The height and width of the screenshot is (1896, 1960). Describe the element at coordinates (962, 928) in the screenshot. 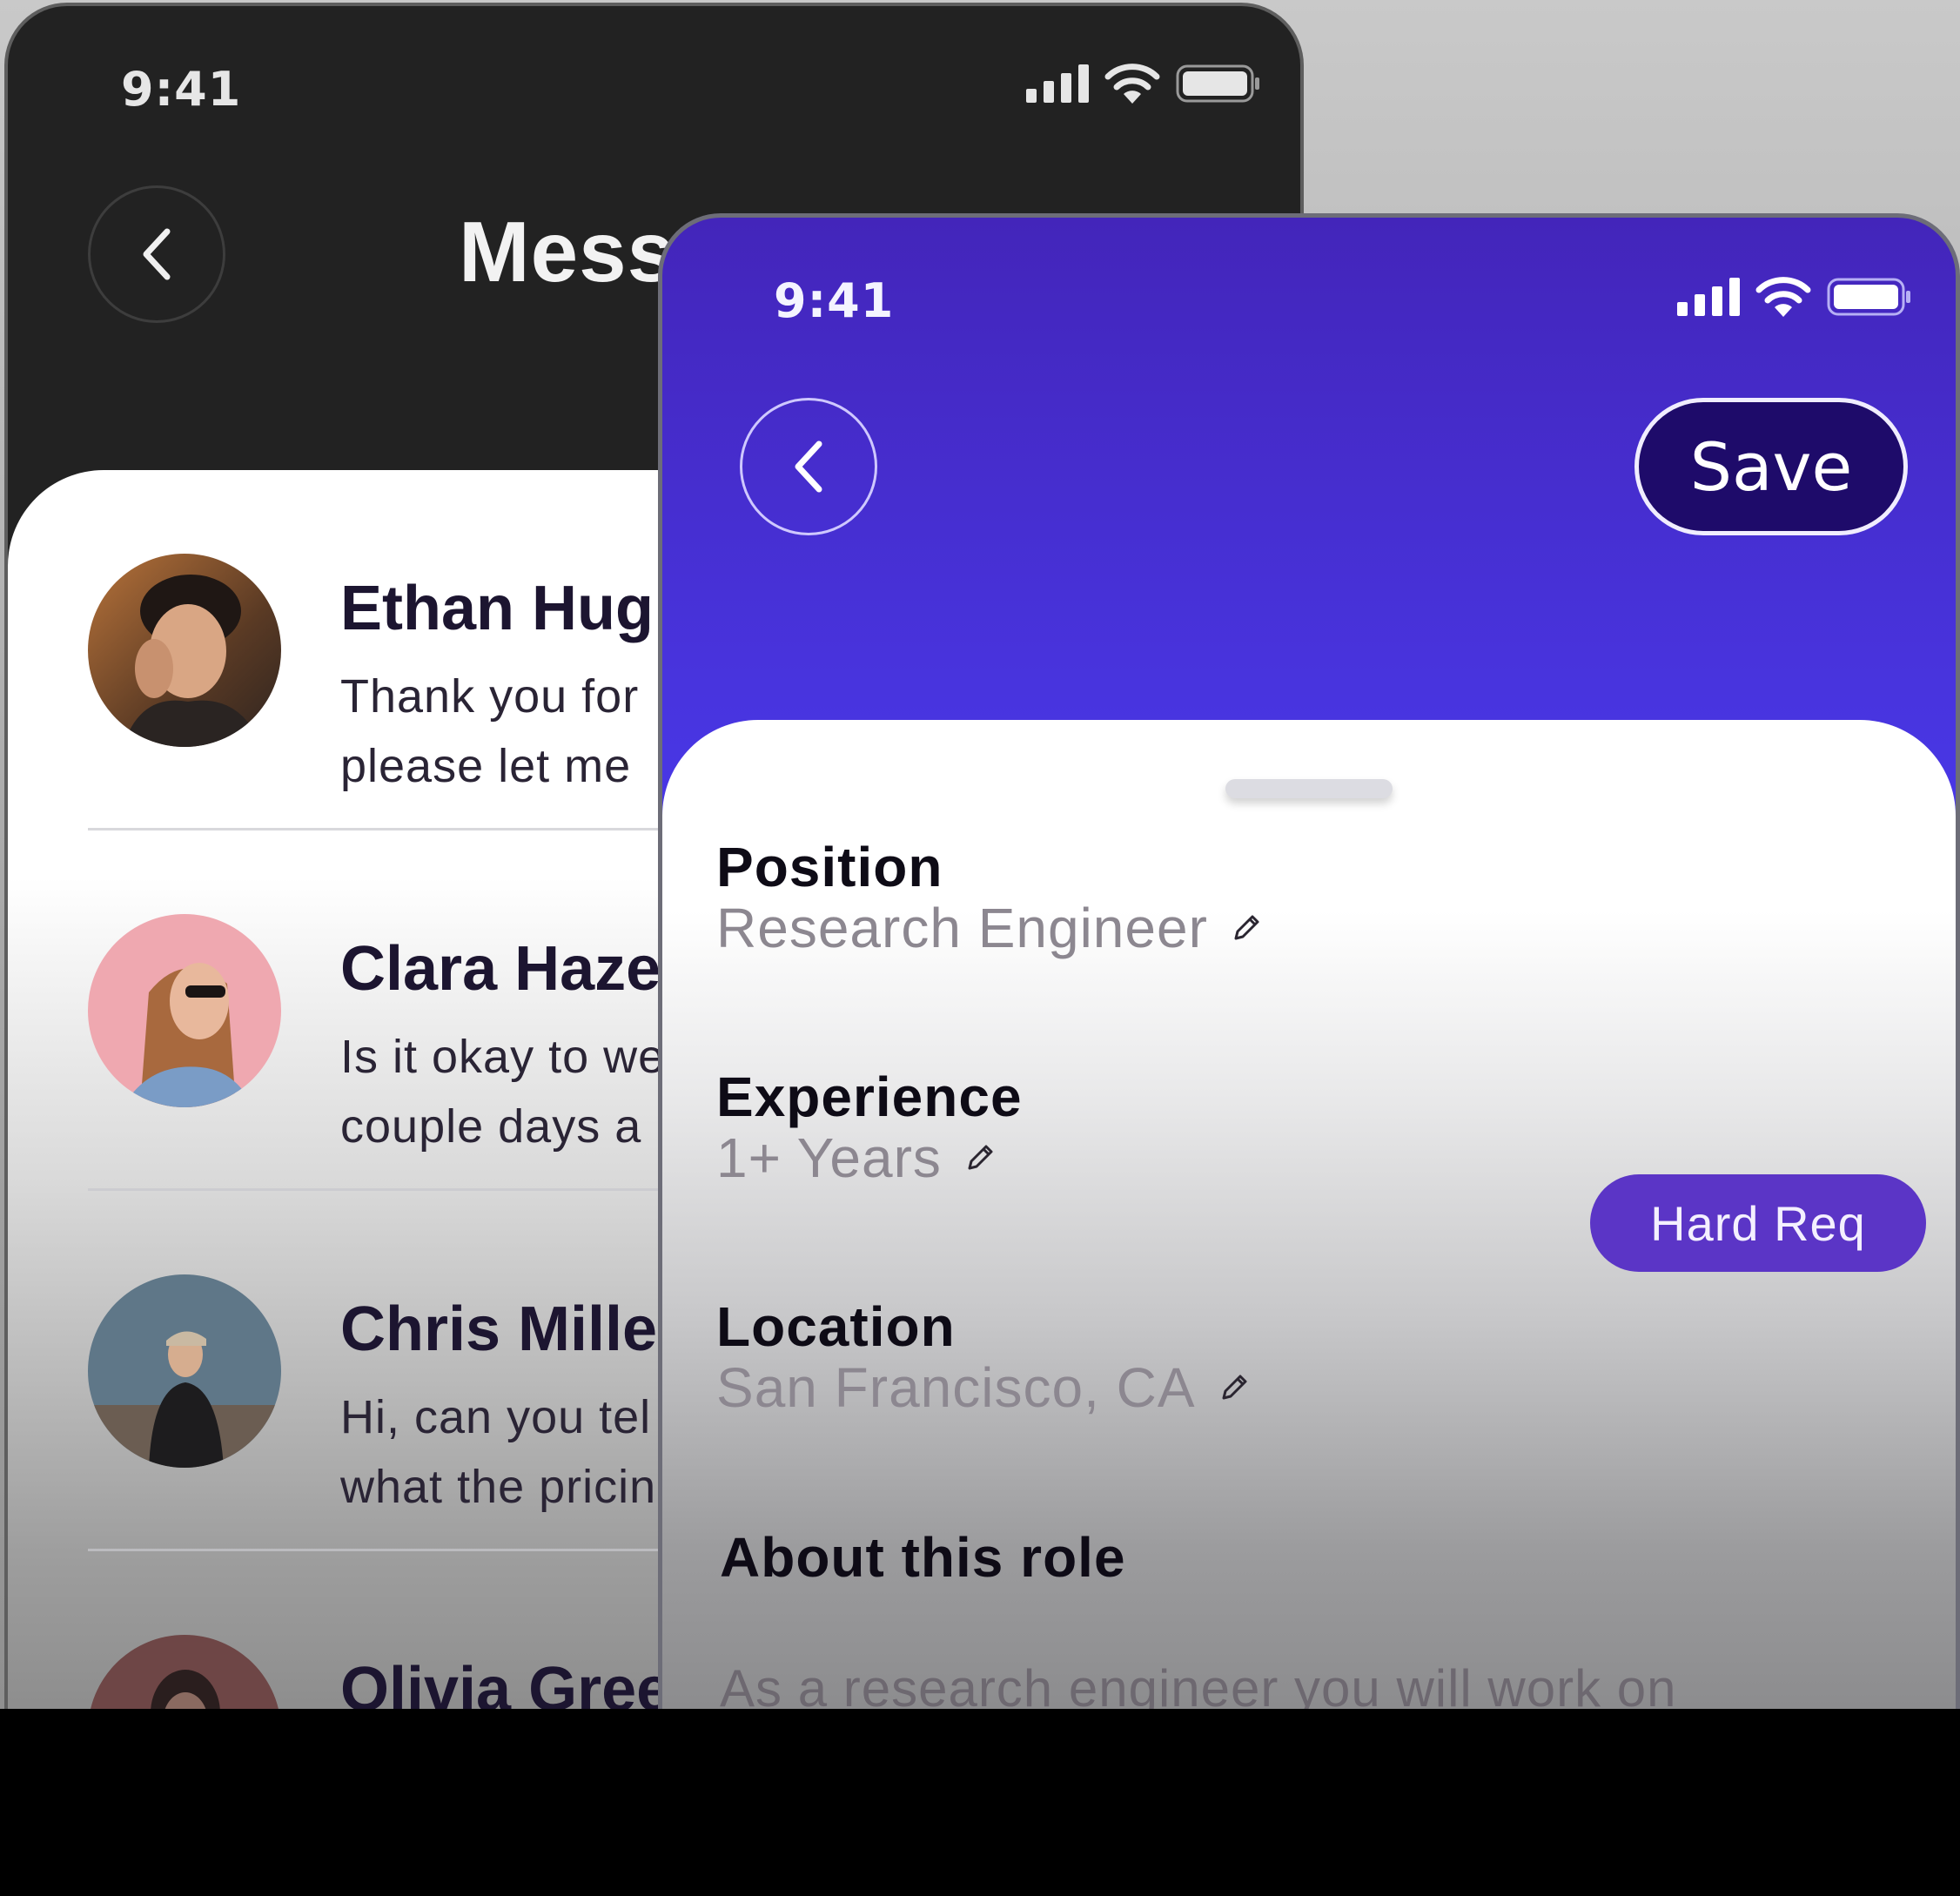

I see `position-value: Research Engineer` at that location.